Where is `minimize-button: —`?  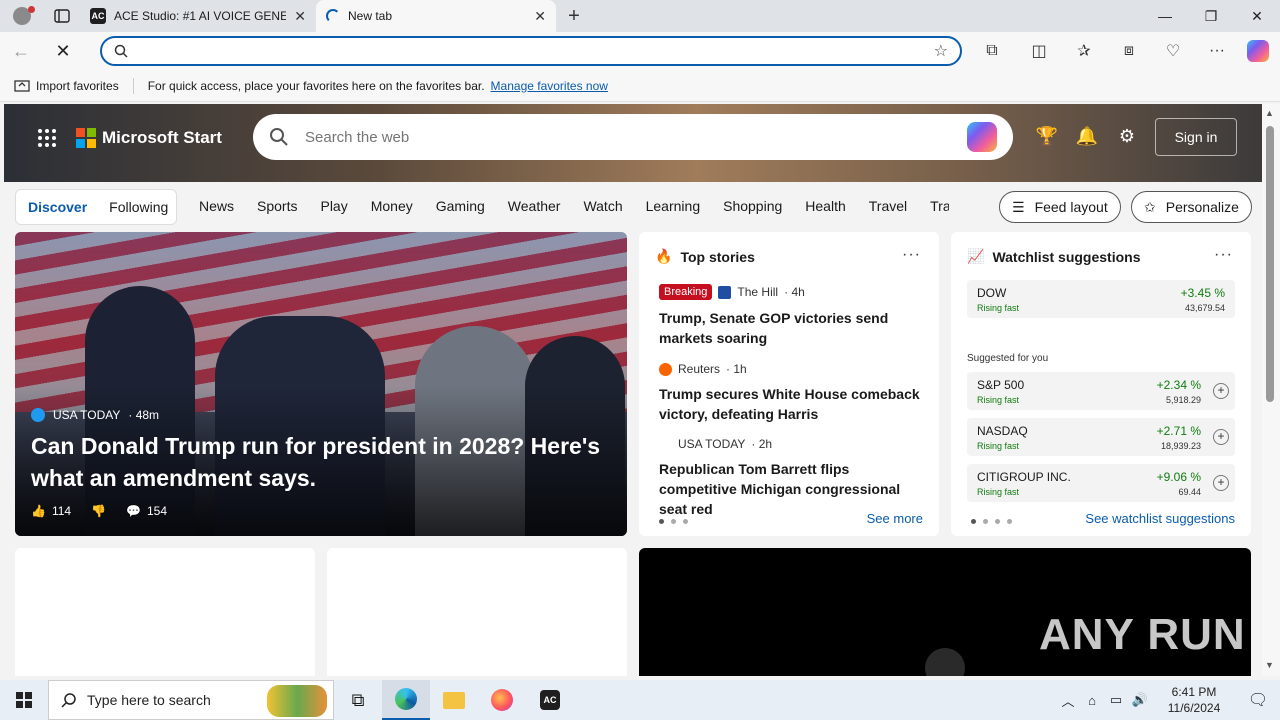 minimize-button: — is located at coordinates (1165, 16).